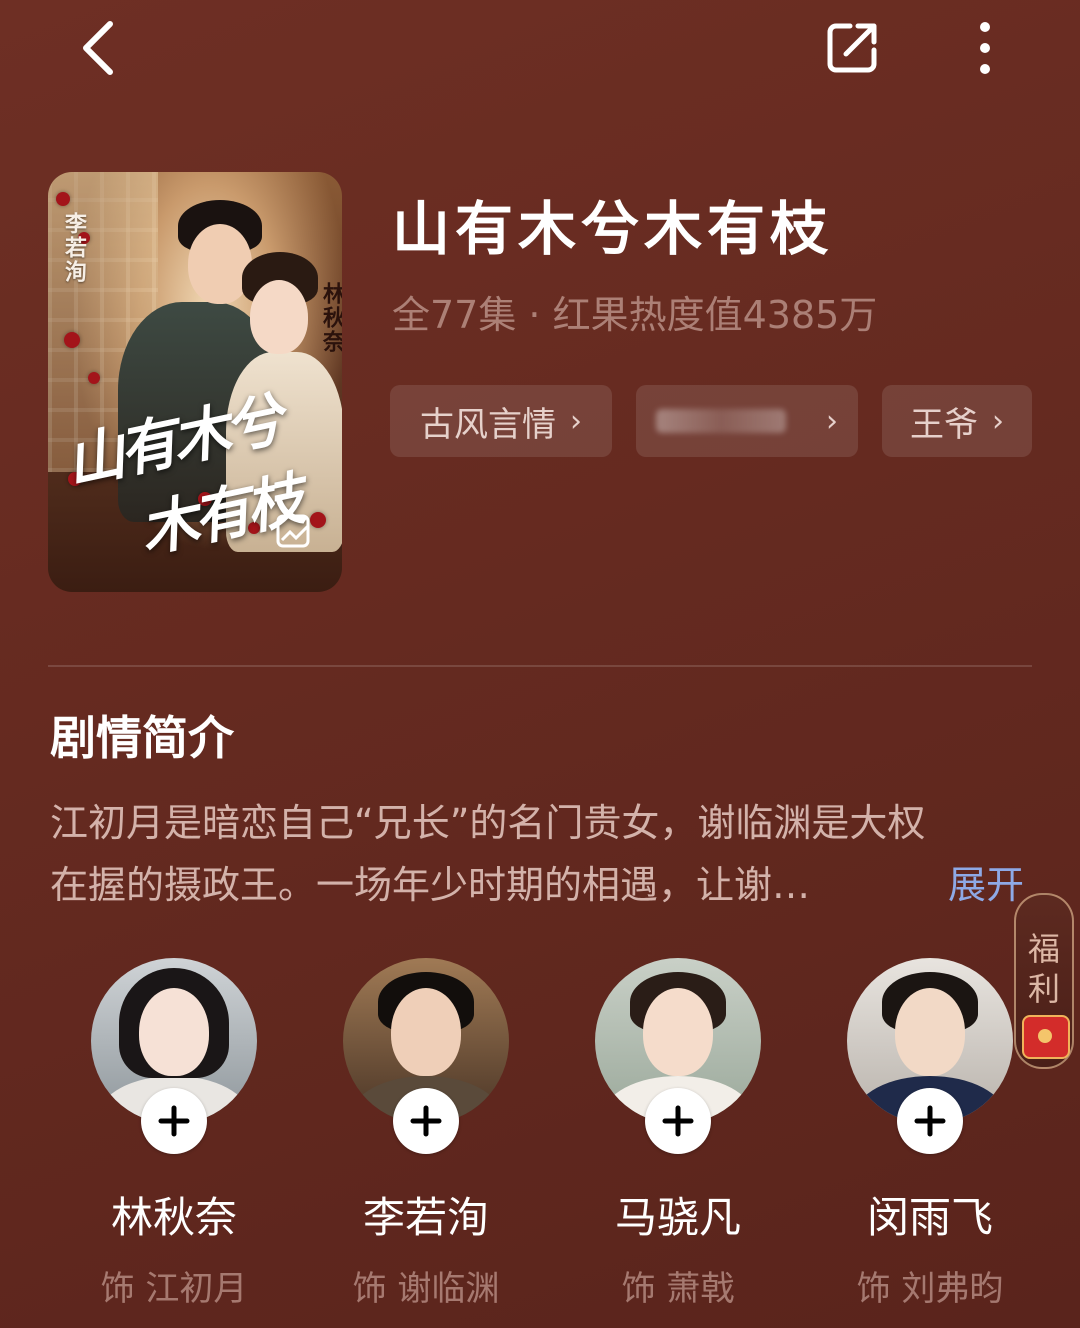 The width and height of the screenshot is (1080, 1328). What do you see at coordinates (195, 382) in the screenshot?
I see `drama-poster: 李若洵 林秋奈 山有木兮 木有枝` at bounding box center [195, 382].